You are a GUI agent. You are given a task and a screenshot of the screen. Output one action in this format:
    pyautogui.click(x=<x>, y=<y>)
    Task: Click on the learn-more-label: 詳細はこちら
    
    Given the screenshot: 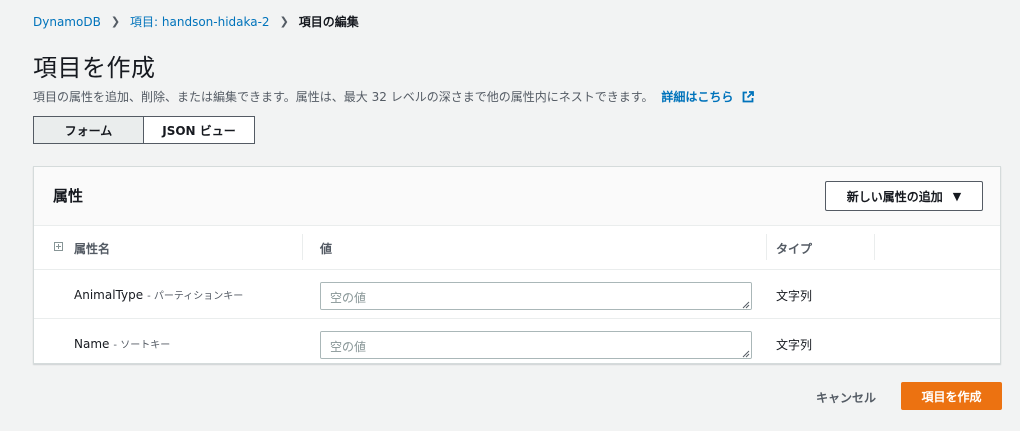 What is the action you would take?
    pyautogui.click(x=697, y=97)
    